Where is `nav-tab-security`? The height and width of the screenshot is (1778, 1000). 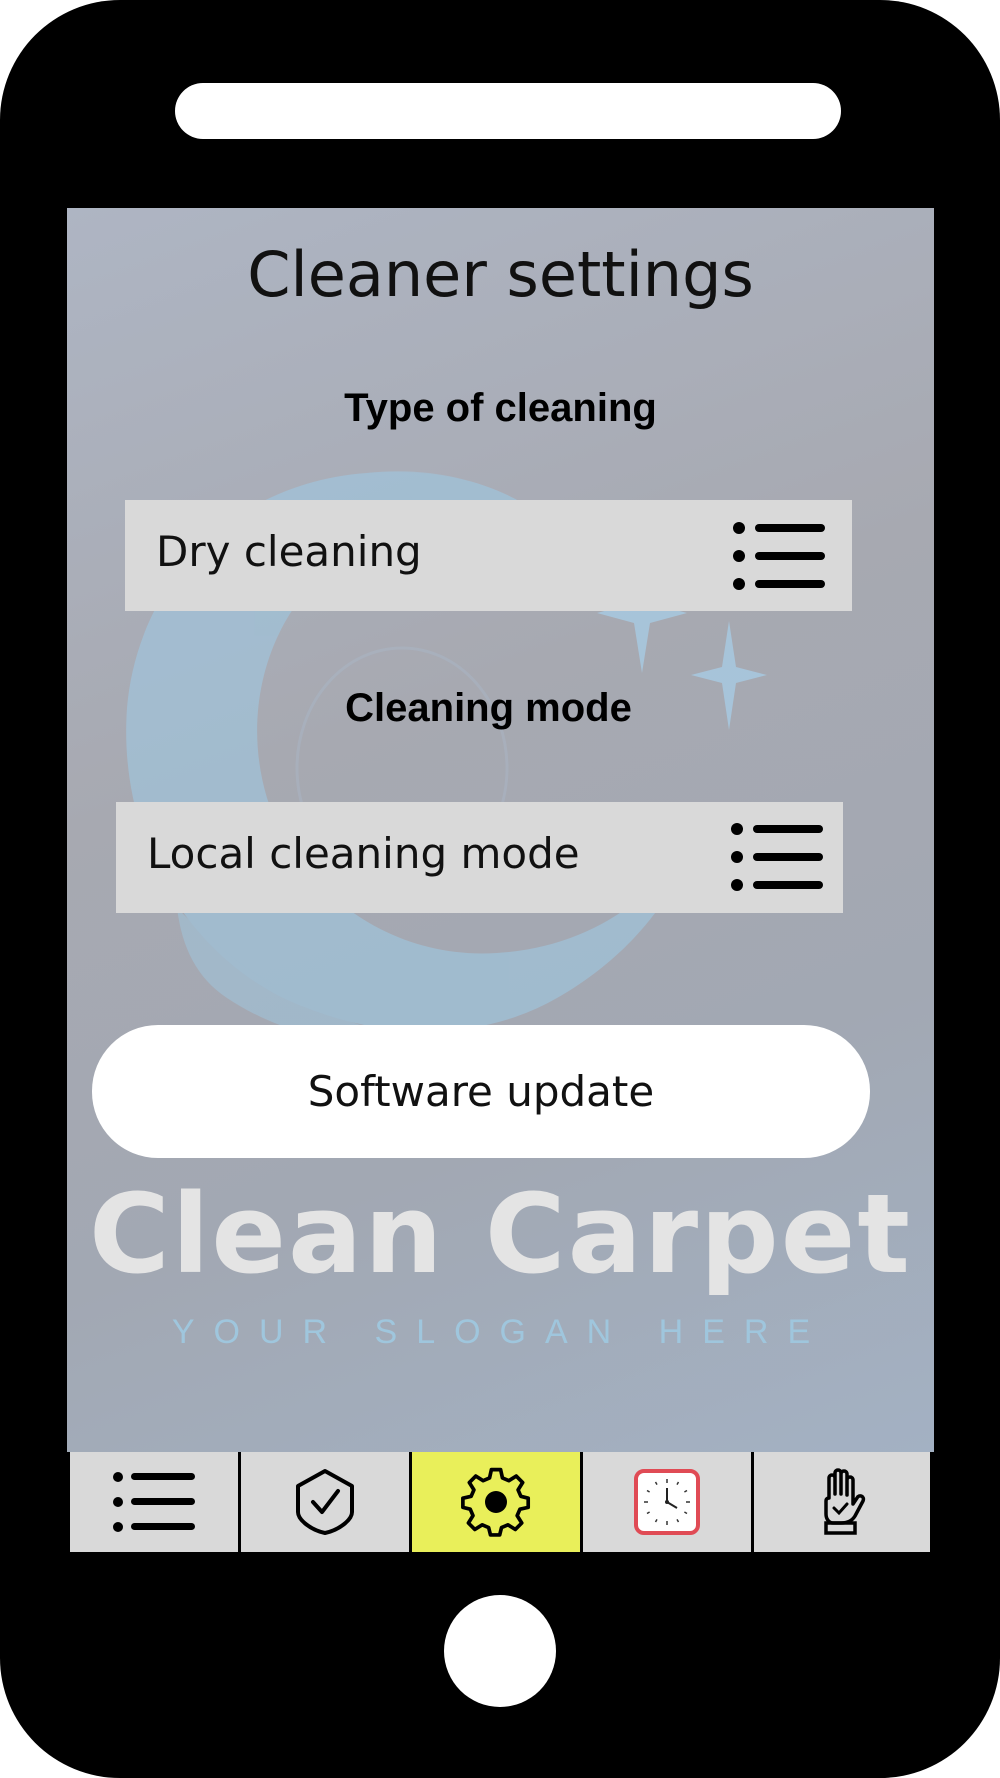
nav-tab-security is located at coordinates (325, 1502).